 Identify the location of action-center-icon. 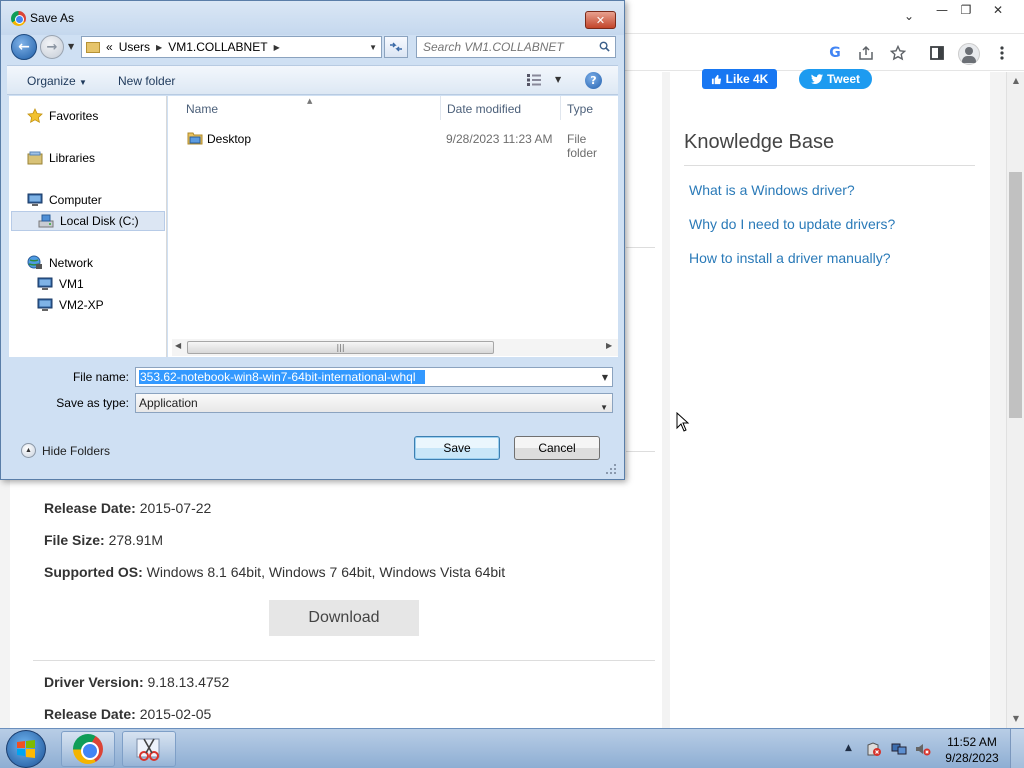
(874, 749).